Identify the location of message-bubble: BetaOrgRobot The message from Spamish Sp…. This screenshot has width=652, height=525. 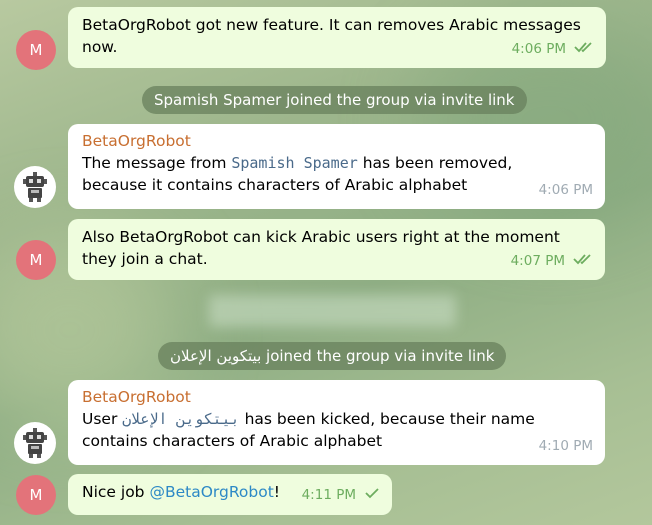
(336, 166).